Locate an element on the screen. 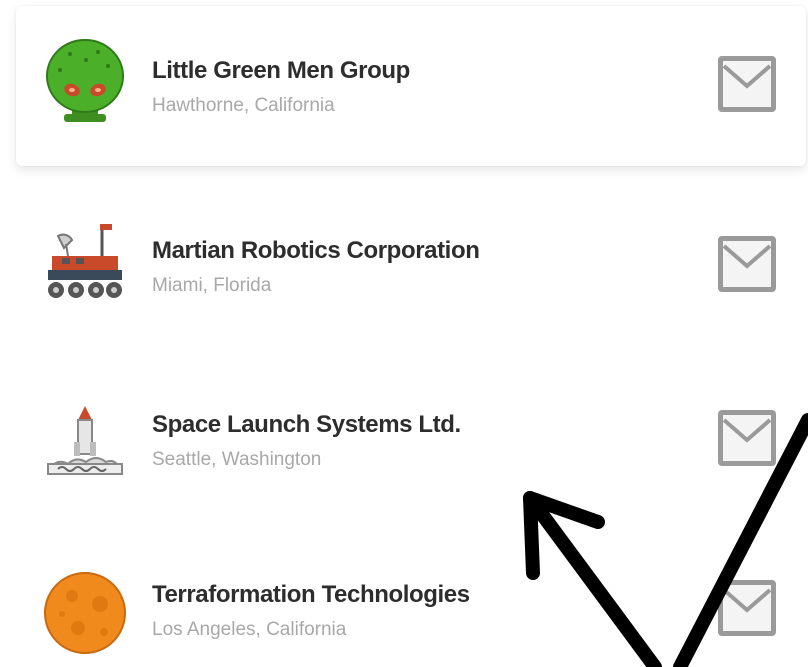 This screenshot has width=808, height=667. company-name: Space Launch Systems Ltd. is located at coordinates (306, 424).